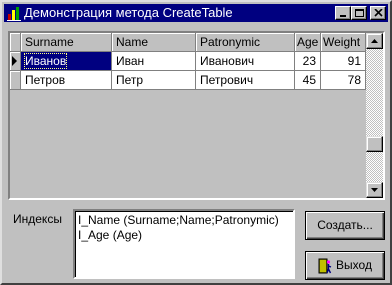 The image size is (392, 285). What do you see at coordinates (45, 61) in the screenshot?
I see `cell-surname-text: Иванов` at bounding box center [45, 61].